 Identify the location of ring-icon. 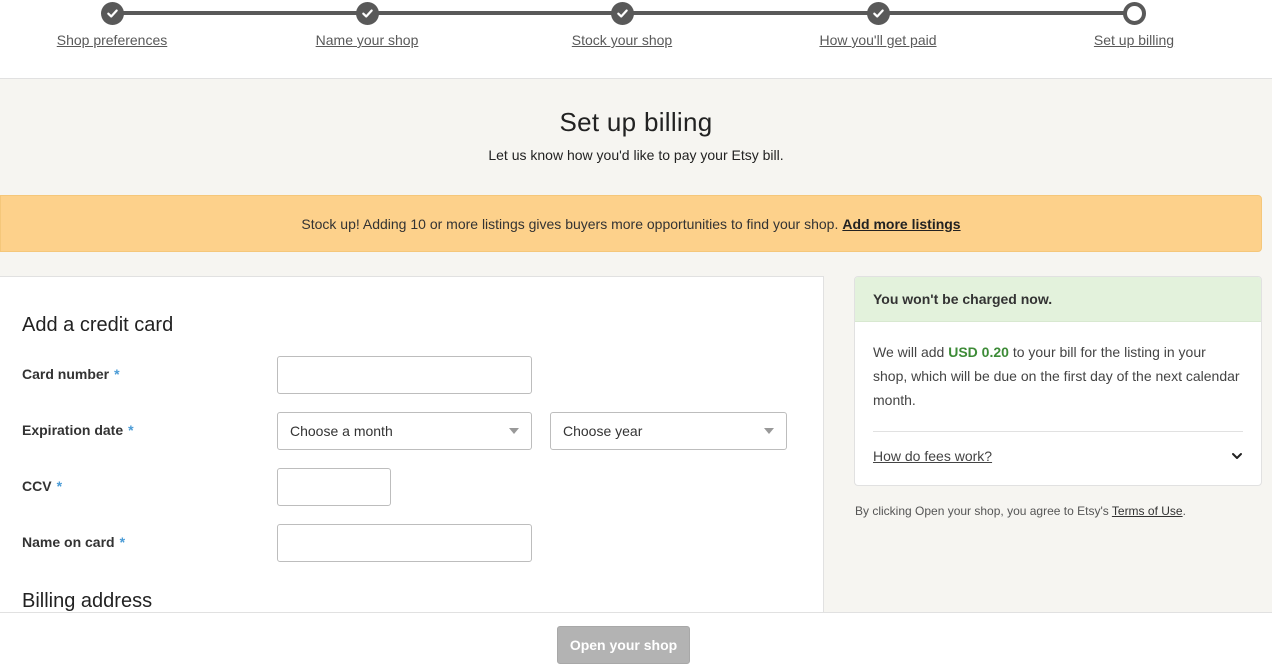
(1134, 13).